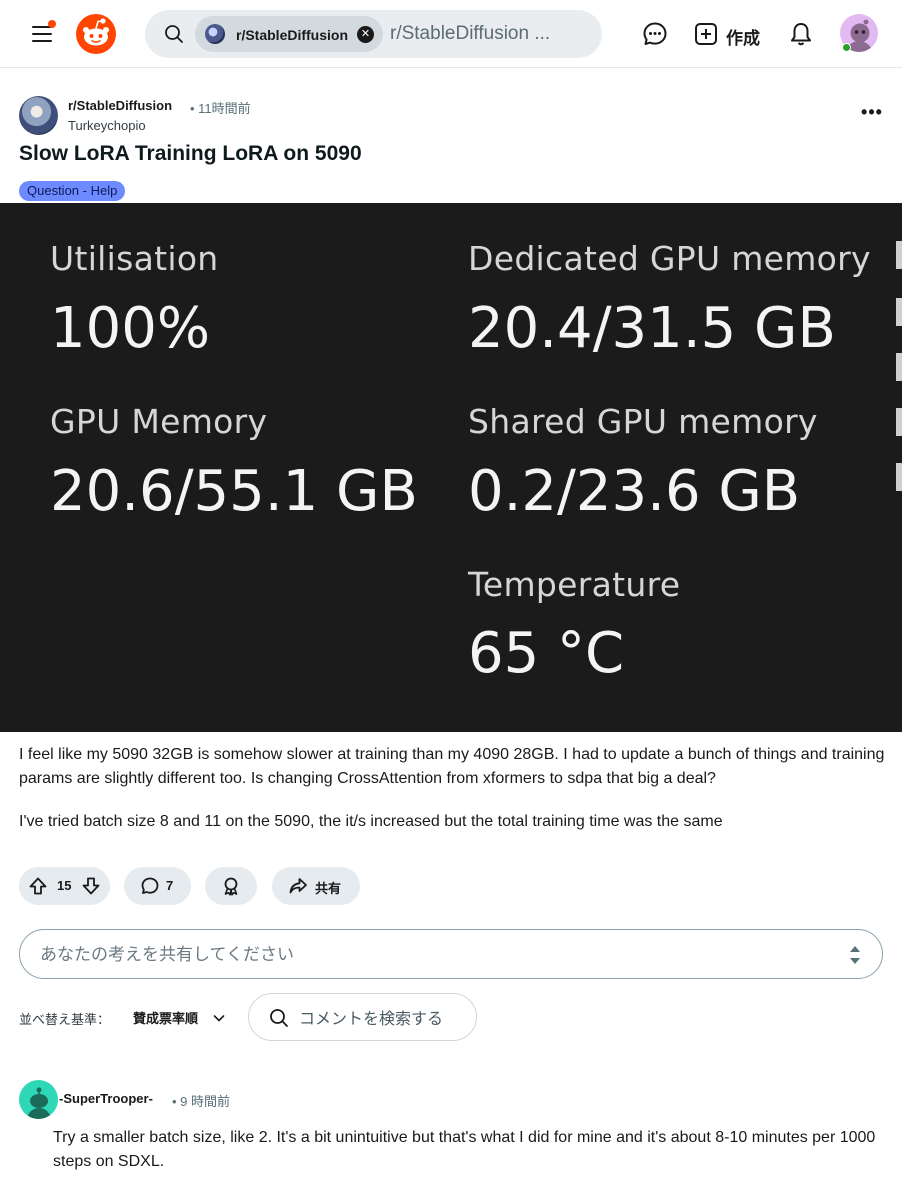 The width and height of the screenshot is (902, 1178). What do you see at coordinates (150, 885) in the screenshot?
I see `comment-icon` at bounding box center [150, 885].